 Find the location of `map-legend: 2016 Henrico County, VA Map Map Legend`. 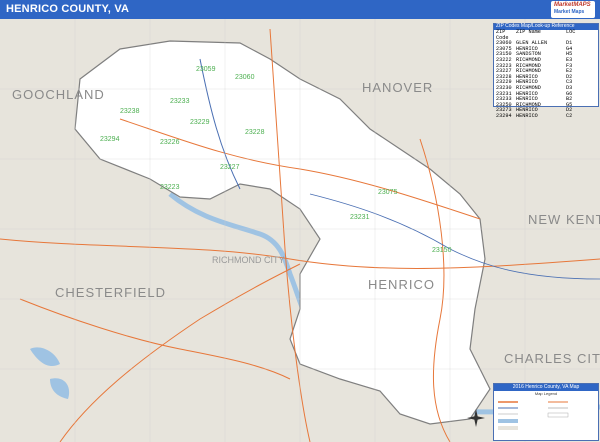

map-legend: 2016 Henrico County, VA Map Map Legend is located at coordinates (546, 412).